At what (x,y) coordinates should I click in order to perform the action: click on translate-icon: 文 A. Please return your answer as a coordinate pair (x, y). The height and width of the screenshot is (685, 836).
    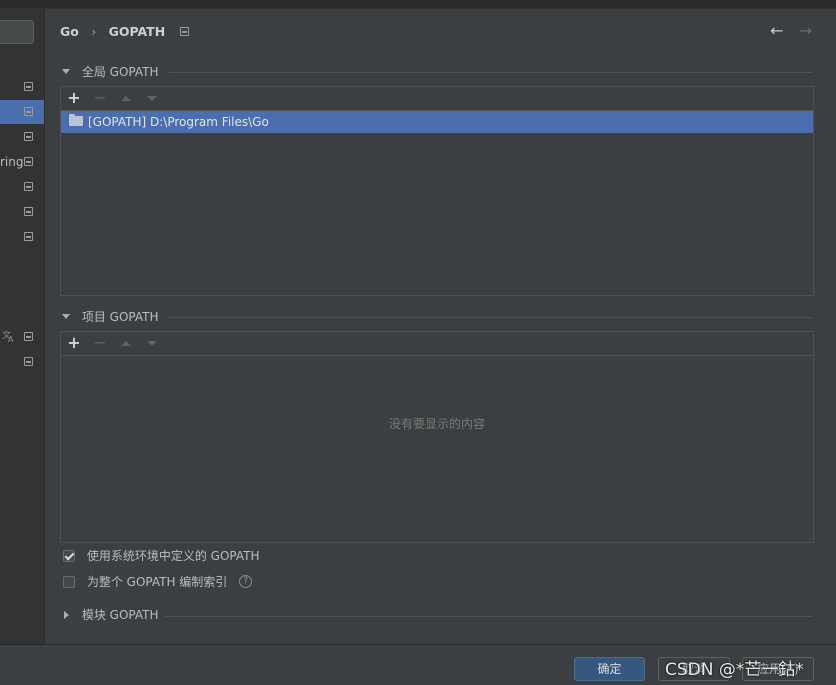
    Looking at the image, I should click on (8, 336).